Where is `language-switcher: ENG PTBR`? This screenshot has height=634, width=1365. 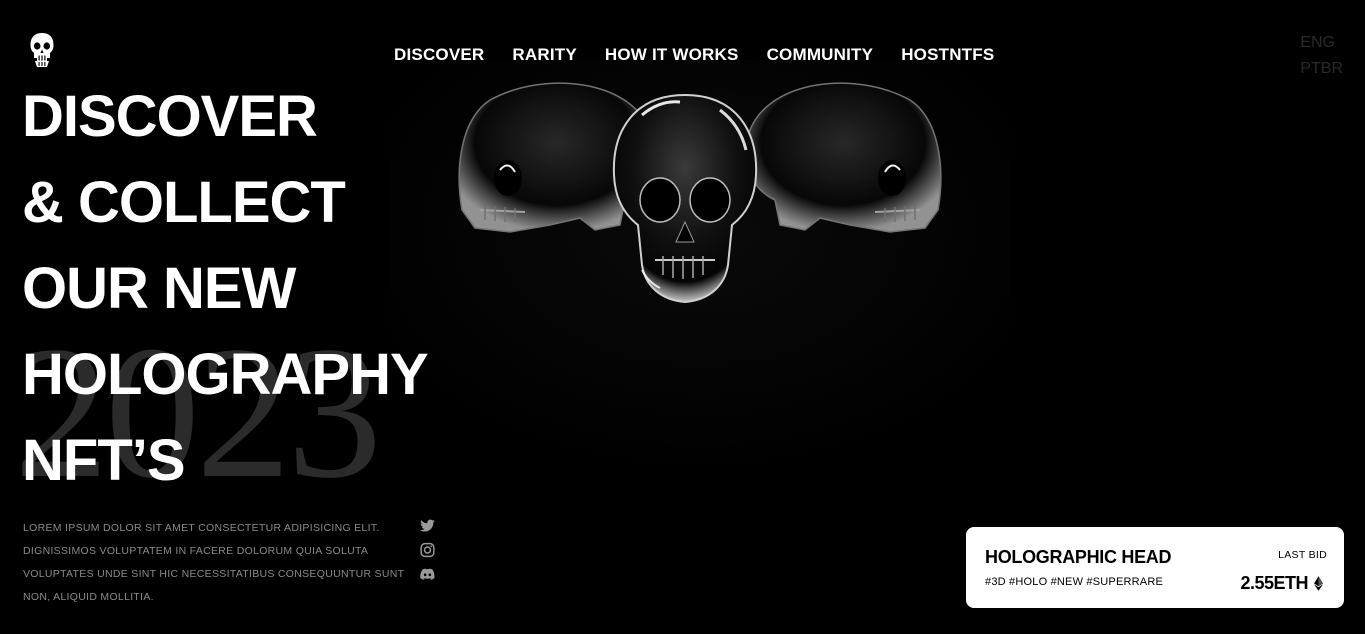
language-switcher: ENG PTBR is located at coordinates (1321, 56).